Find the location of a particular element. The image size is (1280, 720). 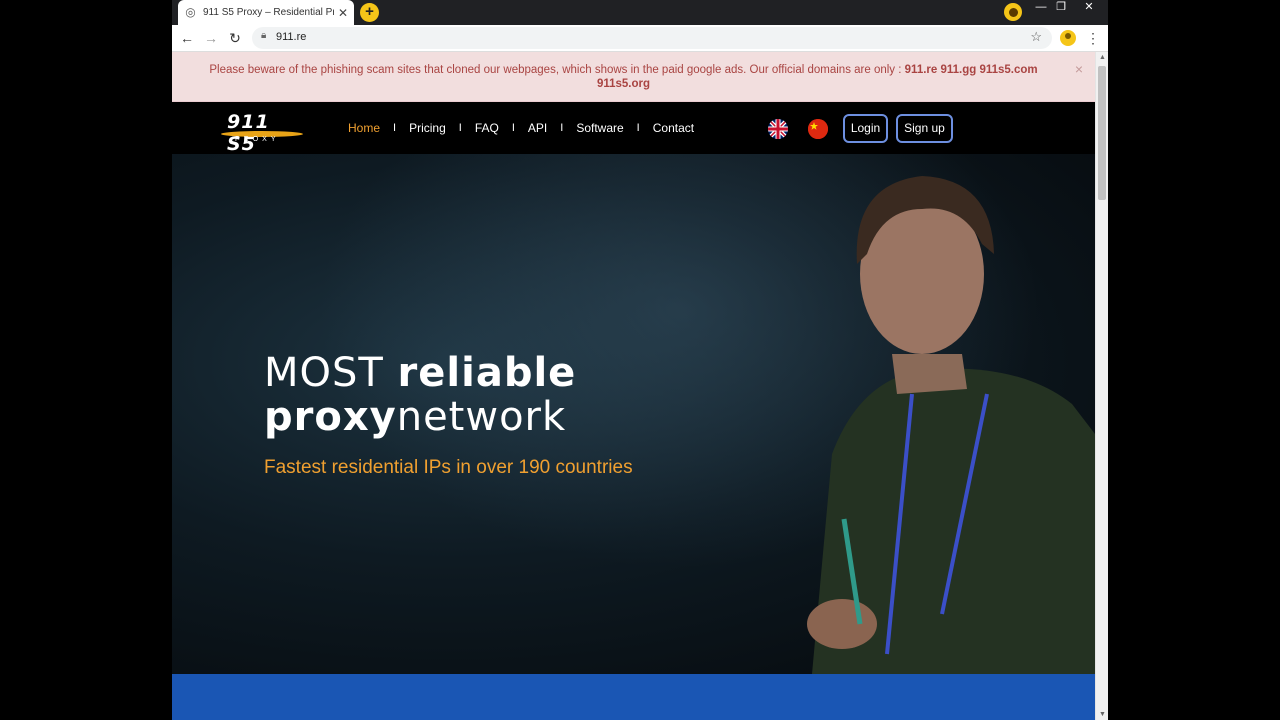

bookmark-star-icon: ☆ is located at coordinates (1036, 37).